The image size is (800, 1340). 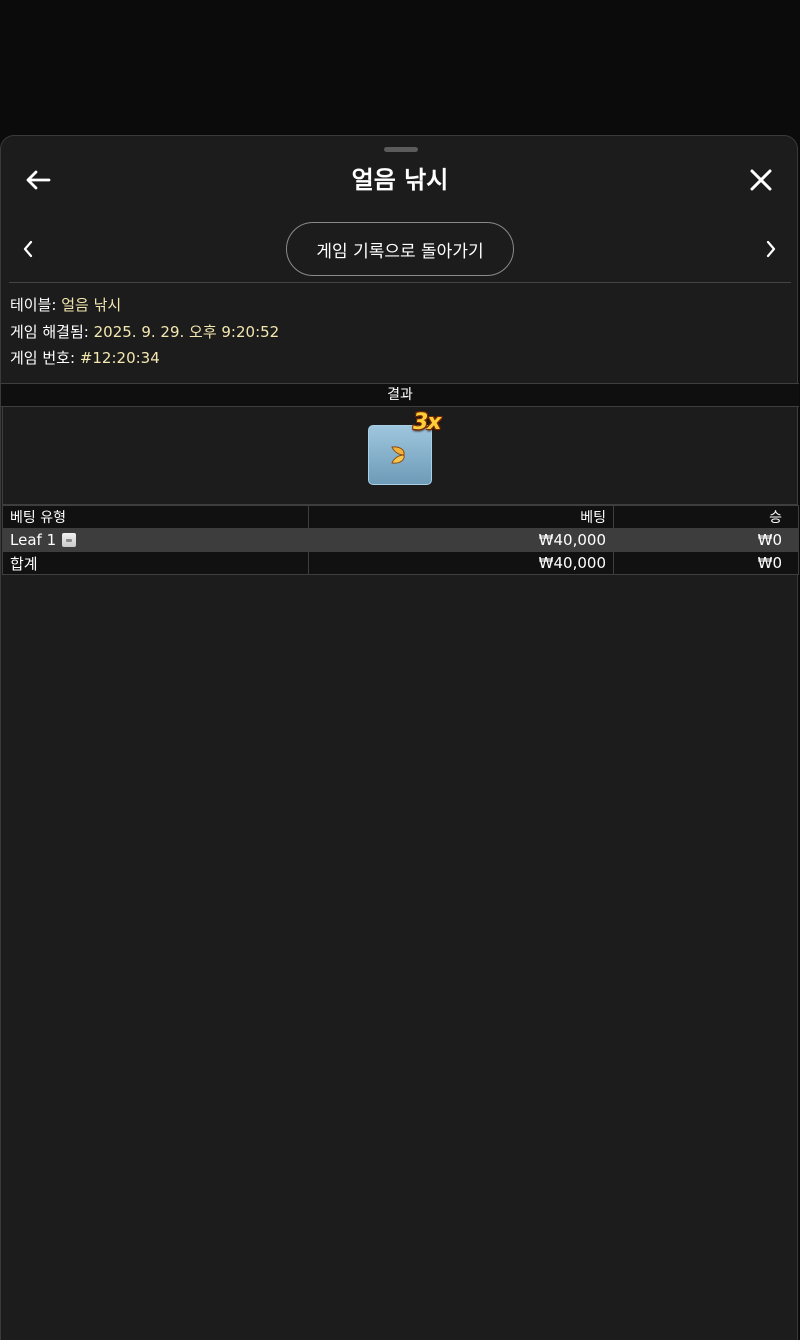 What do you see at coordinates (400, 282) in the screenshot?
I see `divider` at bounding box center [400, 282].